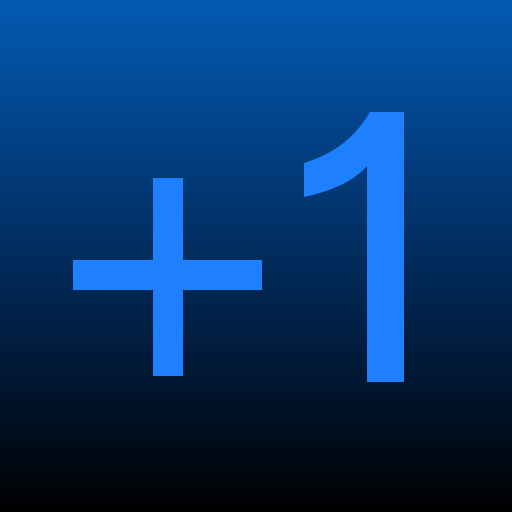 The height and width of the screenshot is (512, 512). Describe the element at coordinates (168, 277) in the screenshot. I see `plus-vertical-bar` at that location.